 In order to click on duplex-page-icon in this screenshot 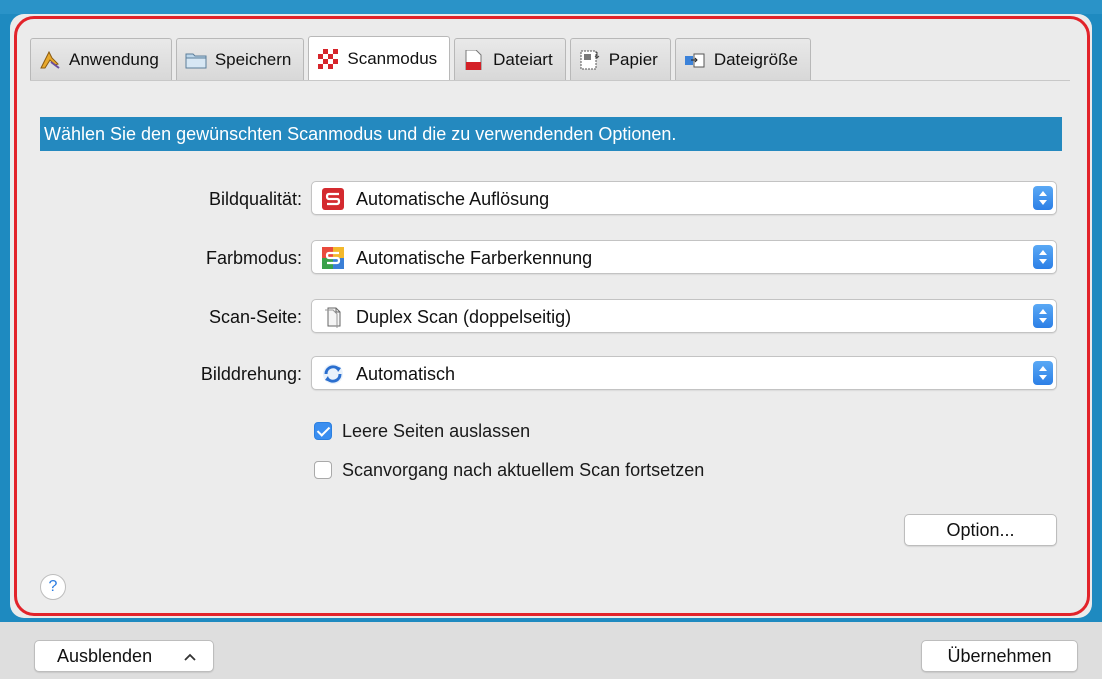, I will do `click(333, 317)`.